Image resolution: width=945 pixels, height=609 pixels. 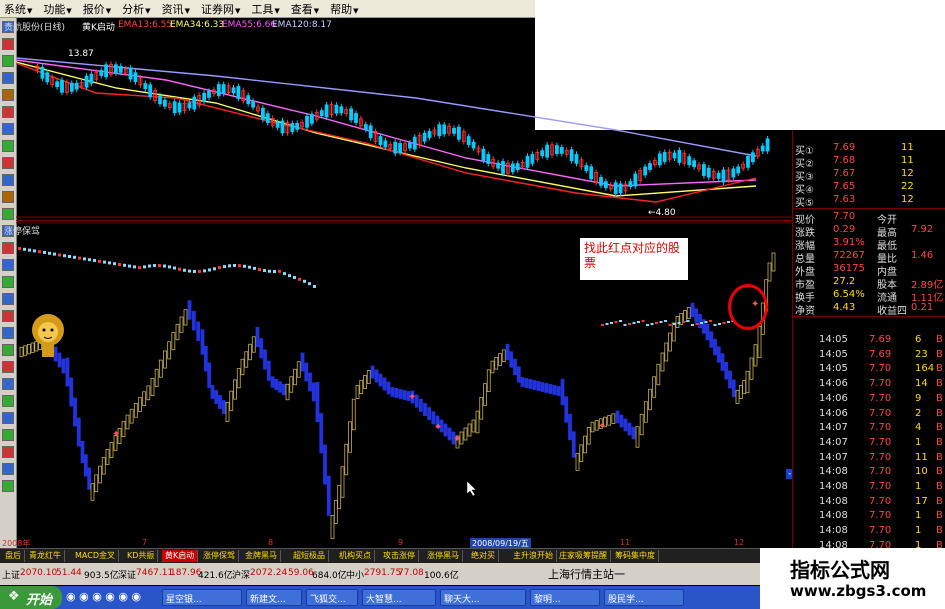 What do you see at coordinates (103, 596) in the screenshot?
I see `quicklaunch-icons: ◉ ◉ ◉ ◉ ◉ ◉` at bounding box center [103, 596].